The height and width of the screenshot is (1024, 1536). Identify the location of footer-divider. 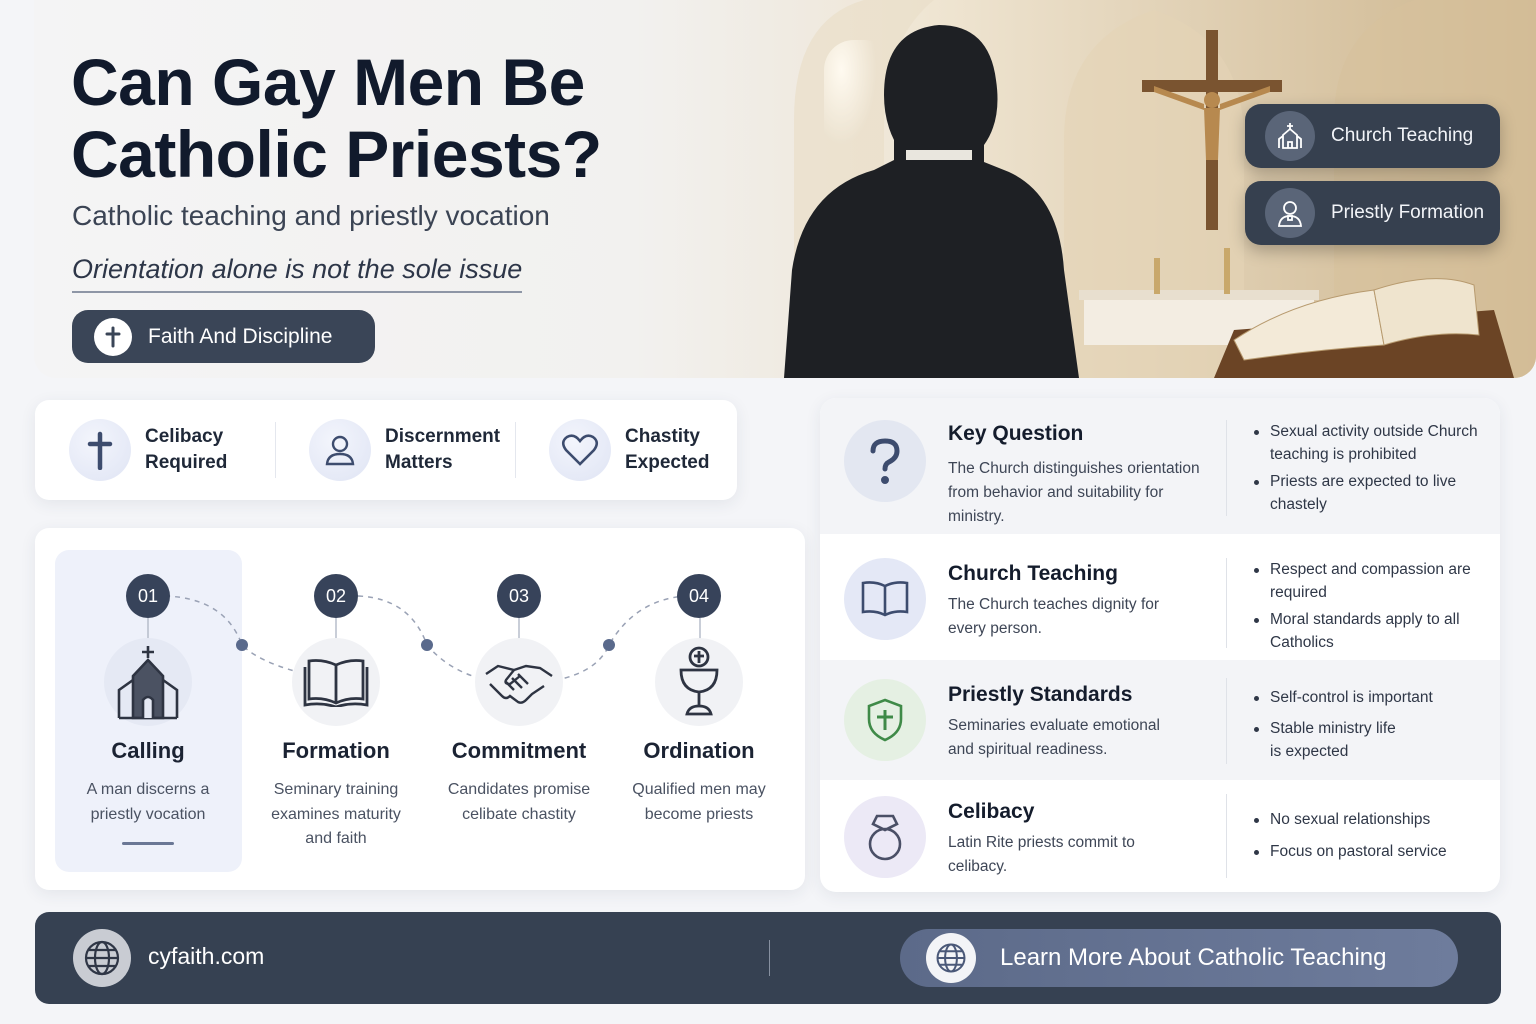
(769, 958).